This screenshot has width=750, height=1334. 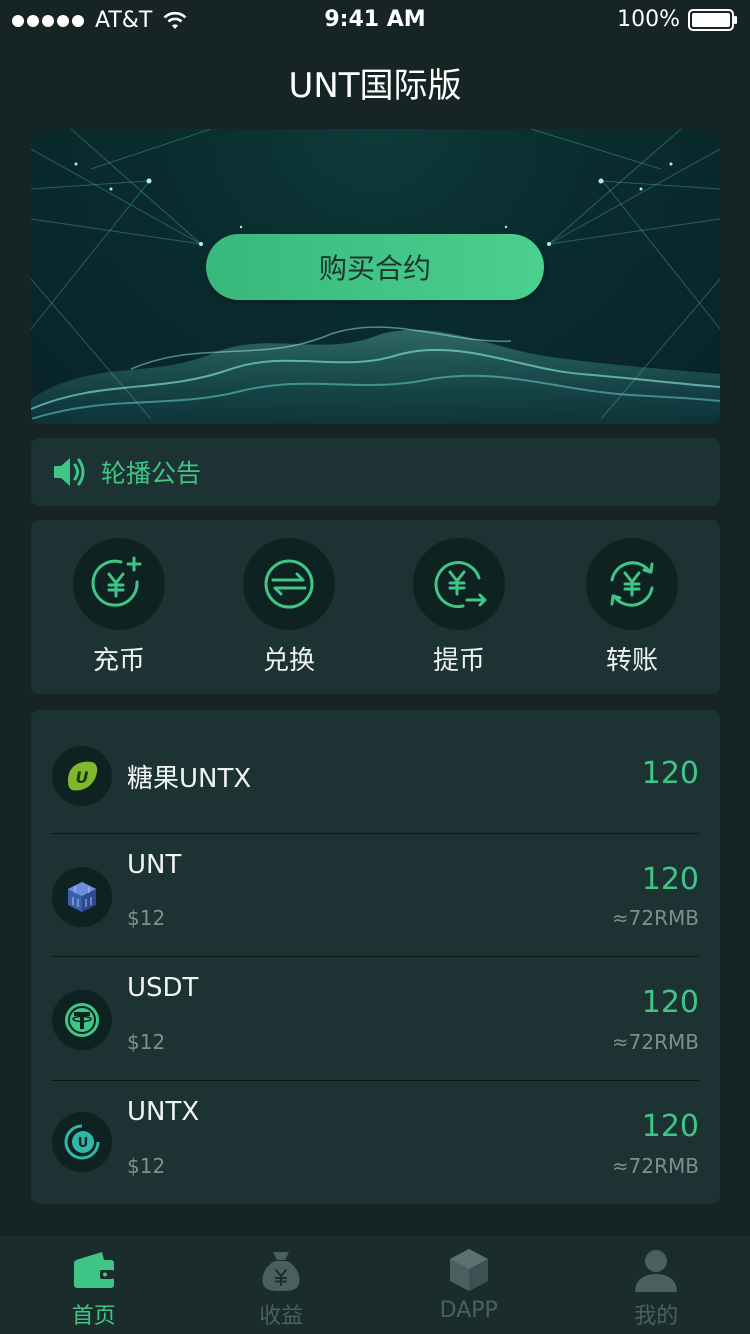 I want to click on transfer-yuan-icon, so click(x=632, y=584).